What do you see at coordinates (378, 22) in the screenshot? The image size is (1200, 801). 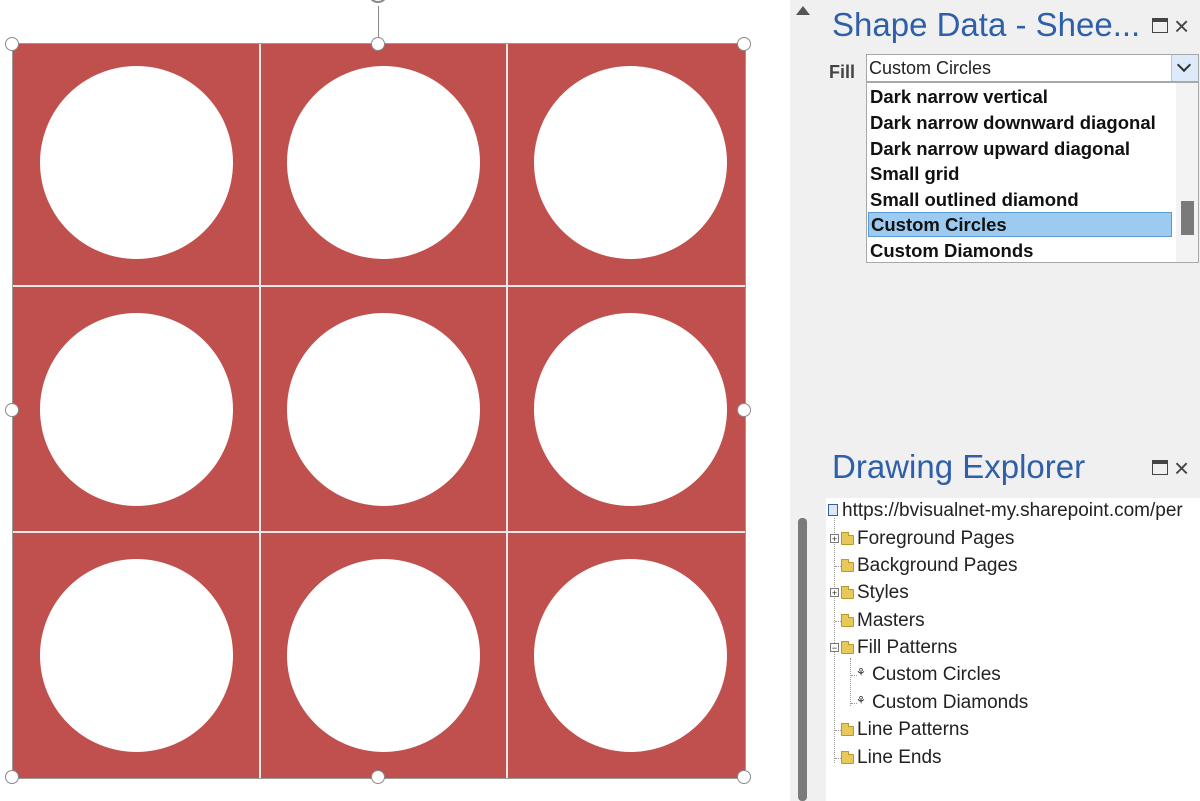 I see `rotation-stem` at bounding box center [378, 22].